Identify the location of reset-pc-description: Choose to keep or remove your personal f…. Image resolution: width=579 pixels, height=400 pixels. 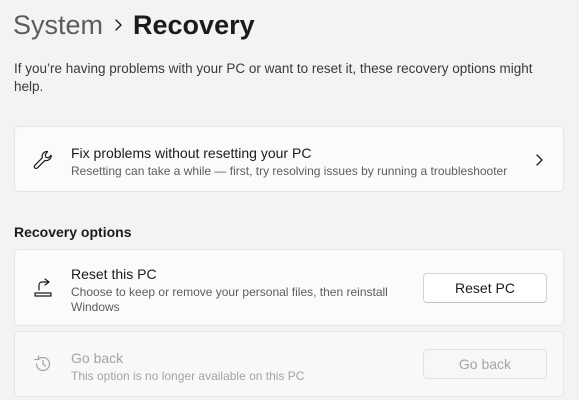
(229, 299).